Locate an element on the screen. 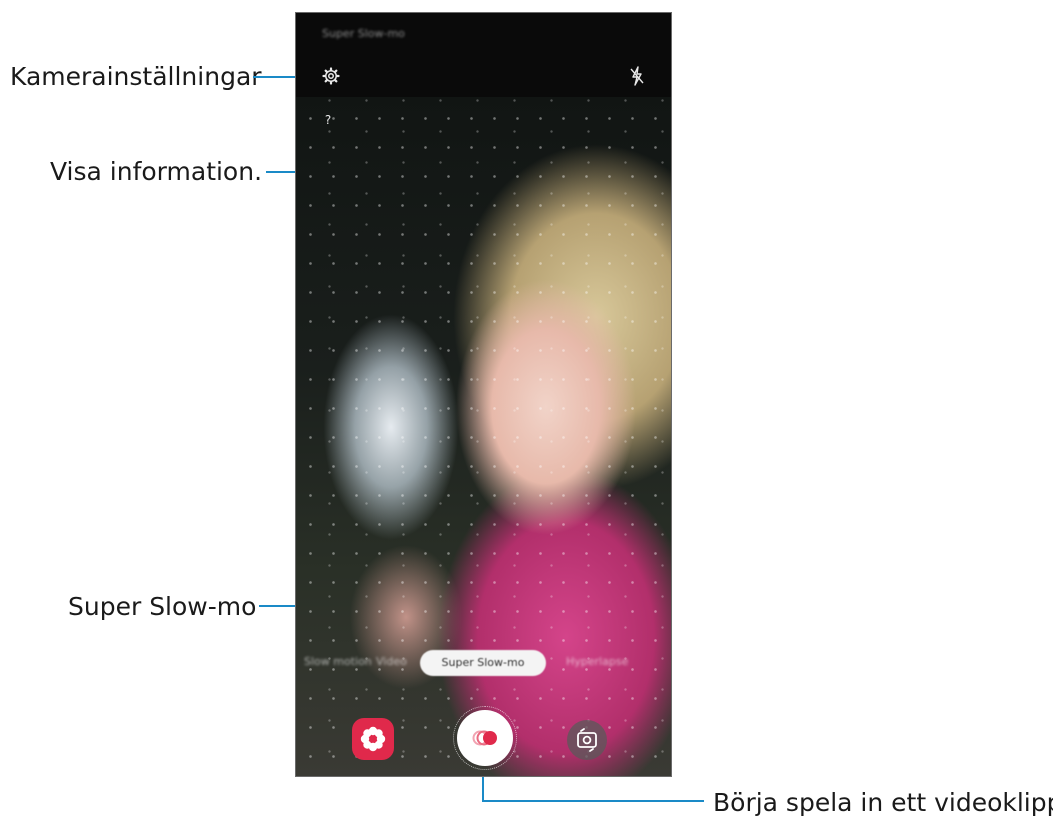  mode-item-super-slow-mo-selected: Super Slow-mo is located at coordinates (483, 663).